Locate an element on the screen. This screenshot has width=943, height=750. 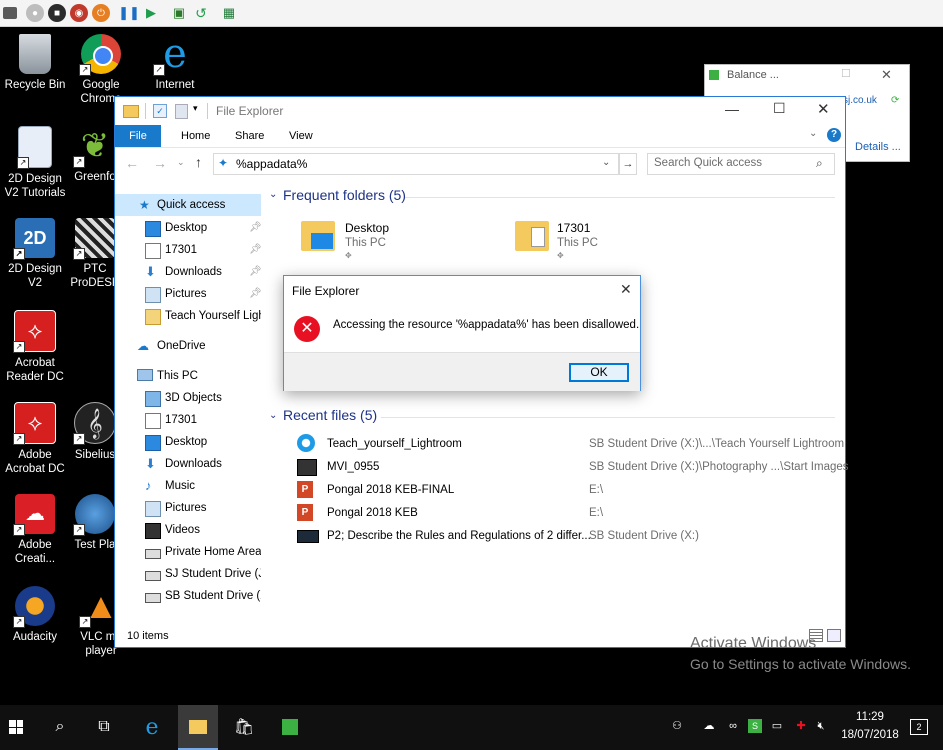
edge-icon: e is located at coordinates (152, 727).